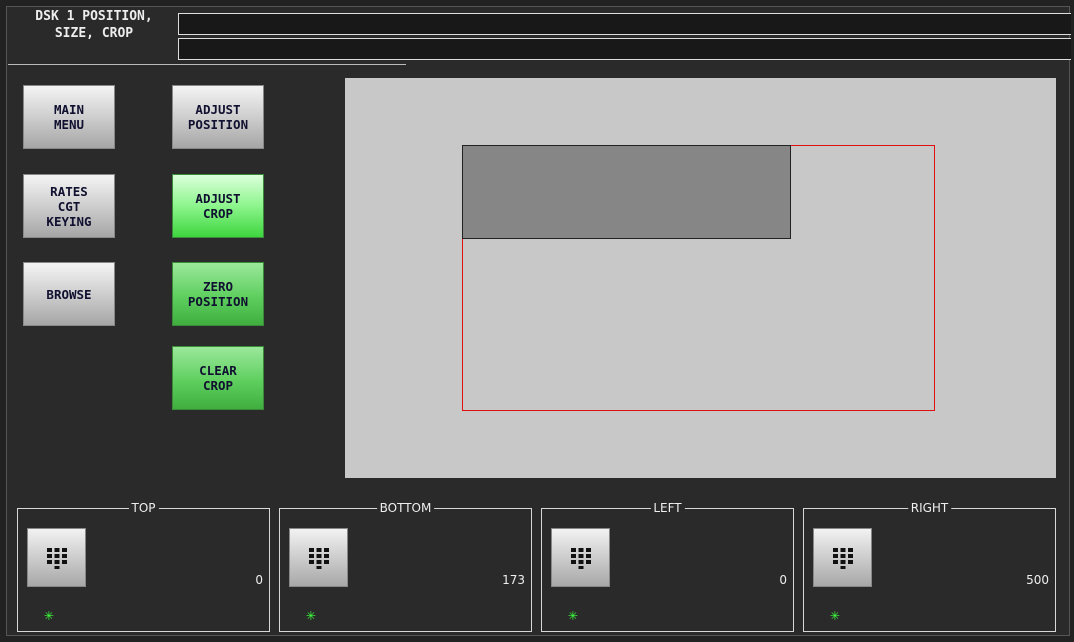  I want to click on rates-cgt-keying-button: RATES CGT KEYING, so click(69, 206).